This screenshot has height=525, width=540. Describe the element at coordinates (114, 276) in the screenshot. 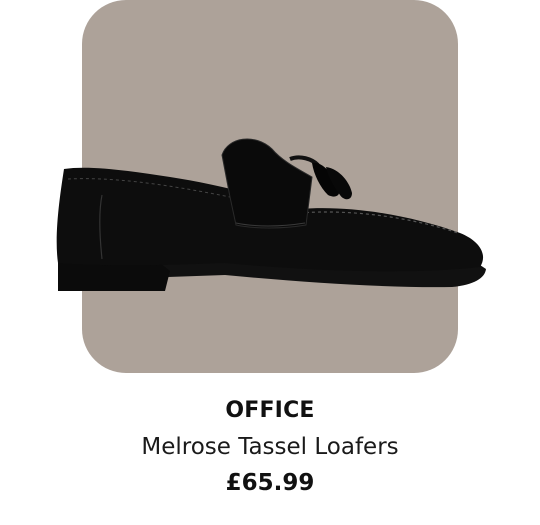

I see `shoe-heel` at that location.